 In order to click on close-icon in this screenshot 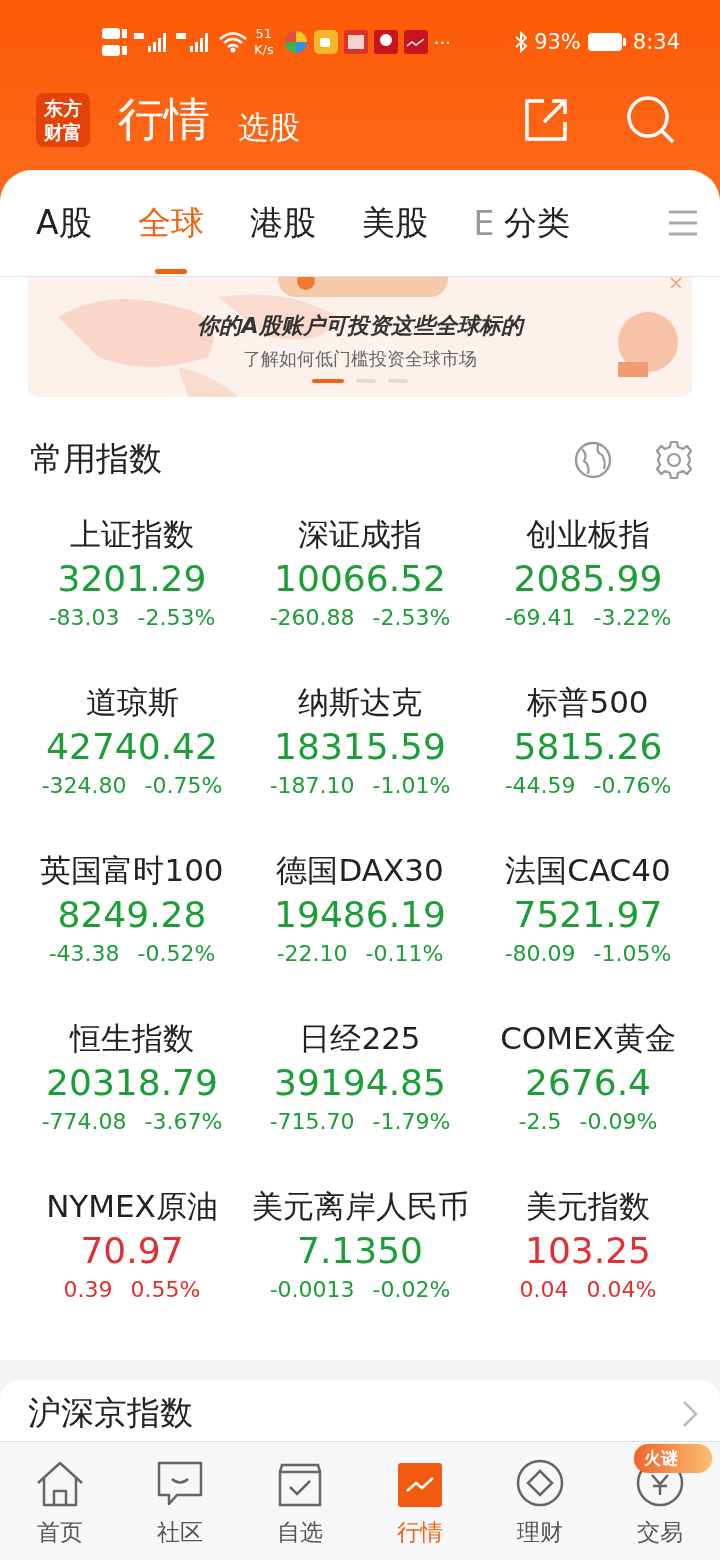, I will do `click(676, 283)`.